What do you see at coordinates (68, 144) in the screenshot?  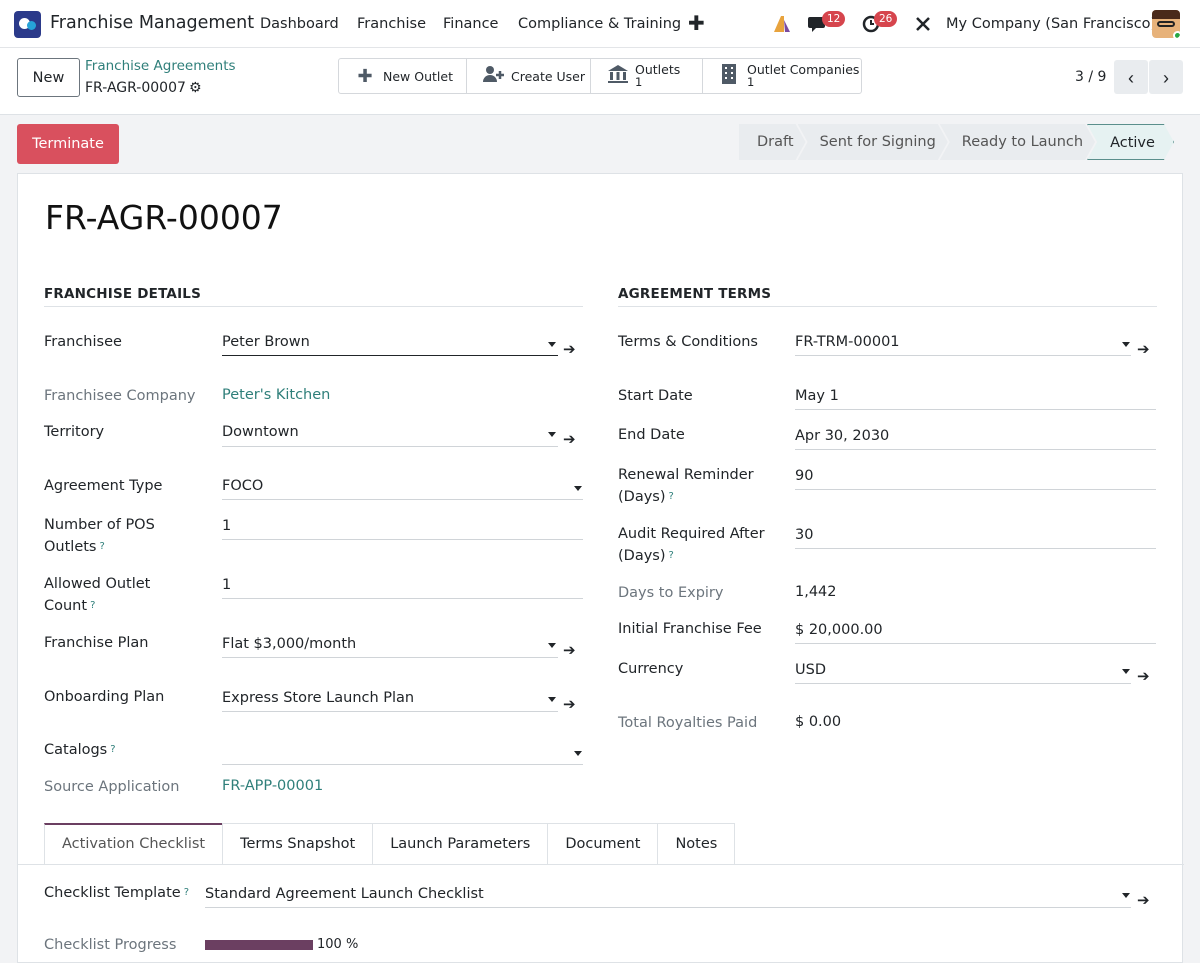 I see `terminate-button: Terminate` at bounding box center [68, 144].